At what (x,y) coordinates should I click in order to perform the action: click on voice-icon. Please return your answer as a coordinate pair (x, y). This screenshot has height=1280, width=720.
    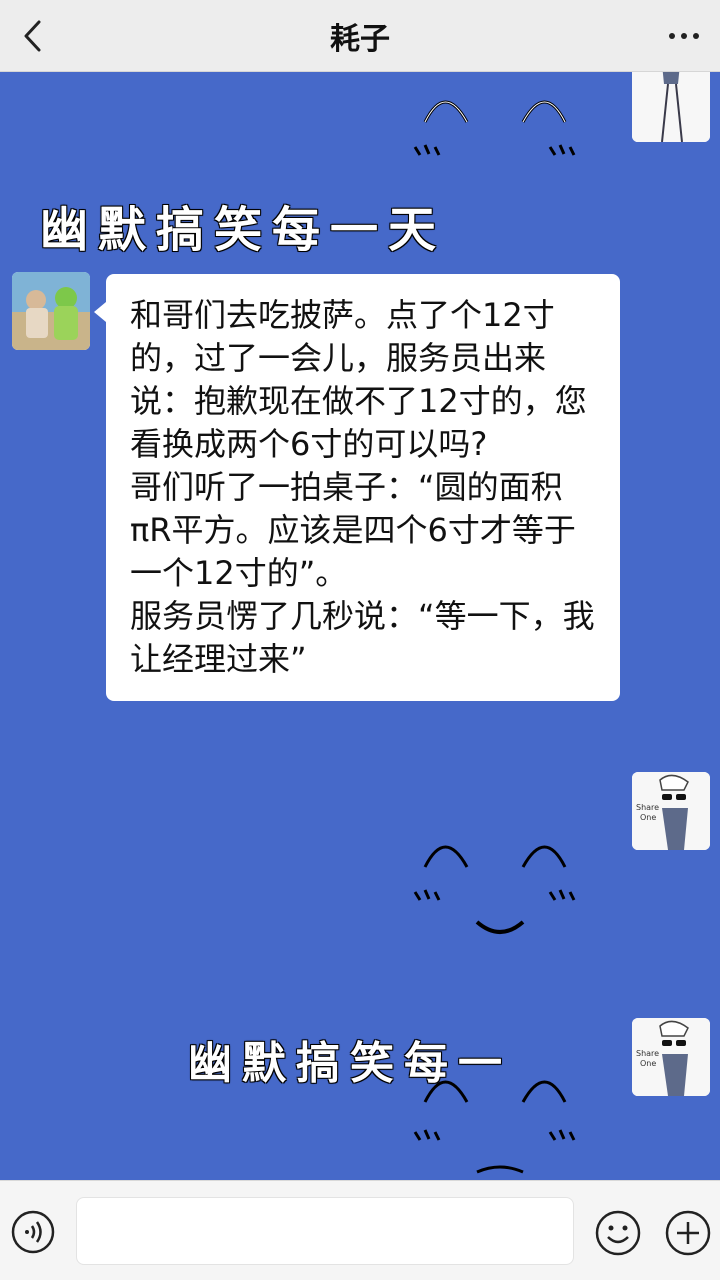
    Looking at the image, I should click on (33, 1232).